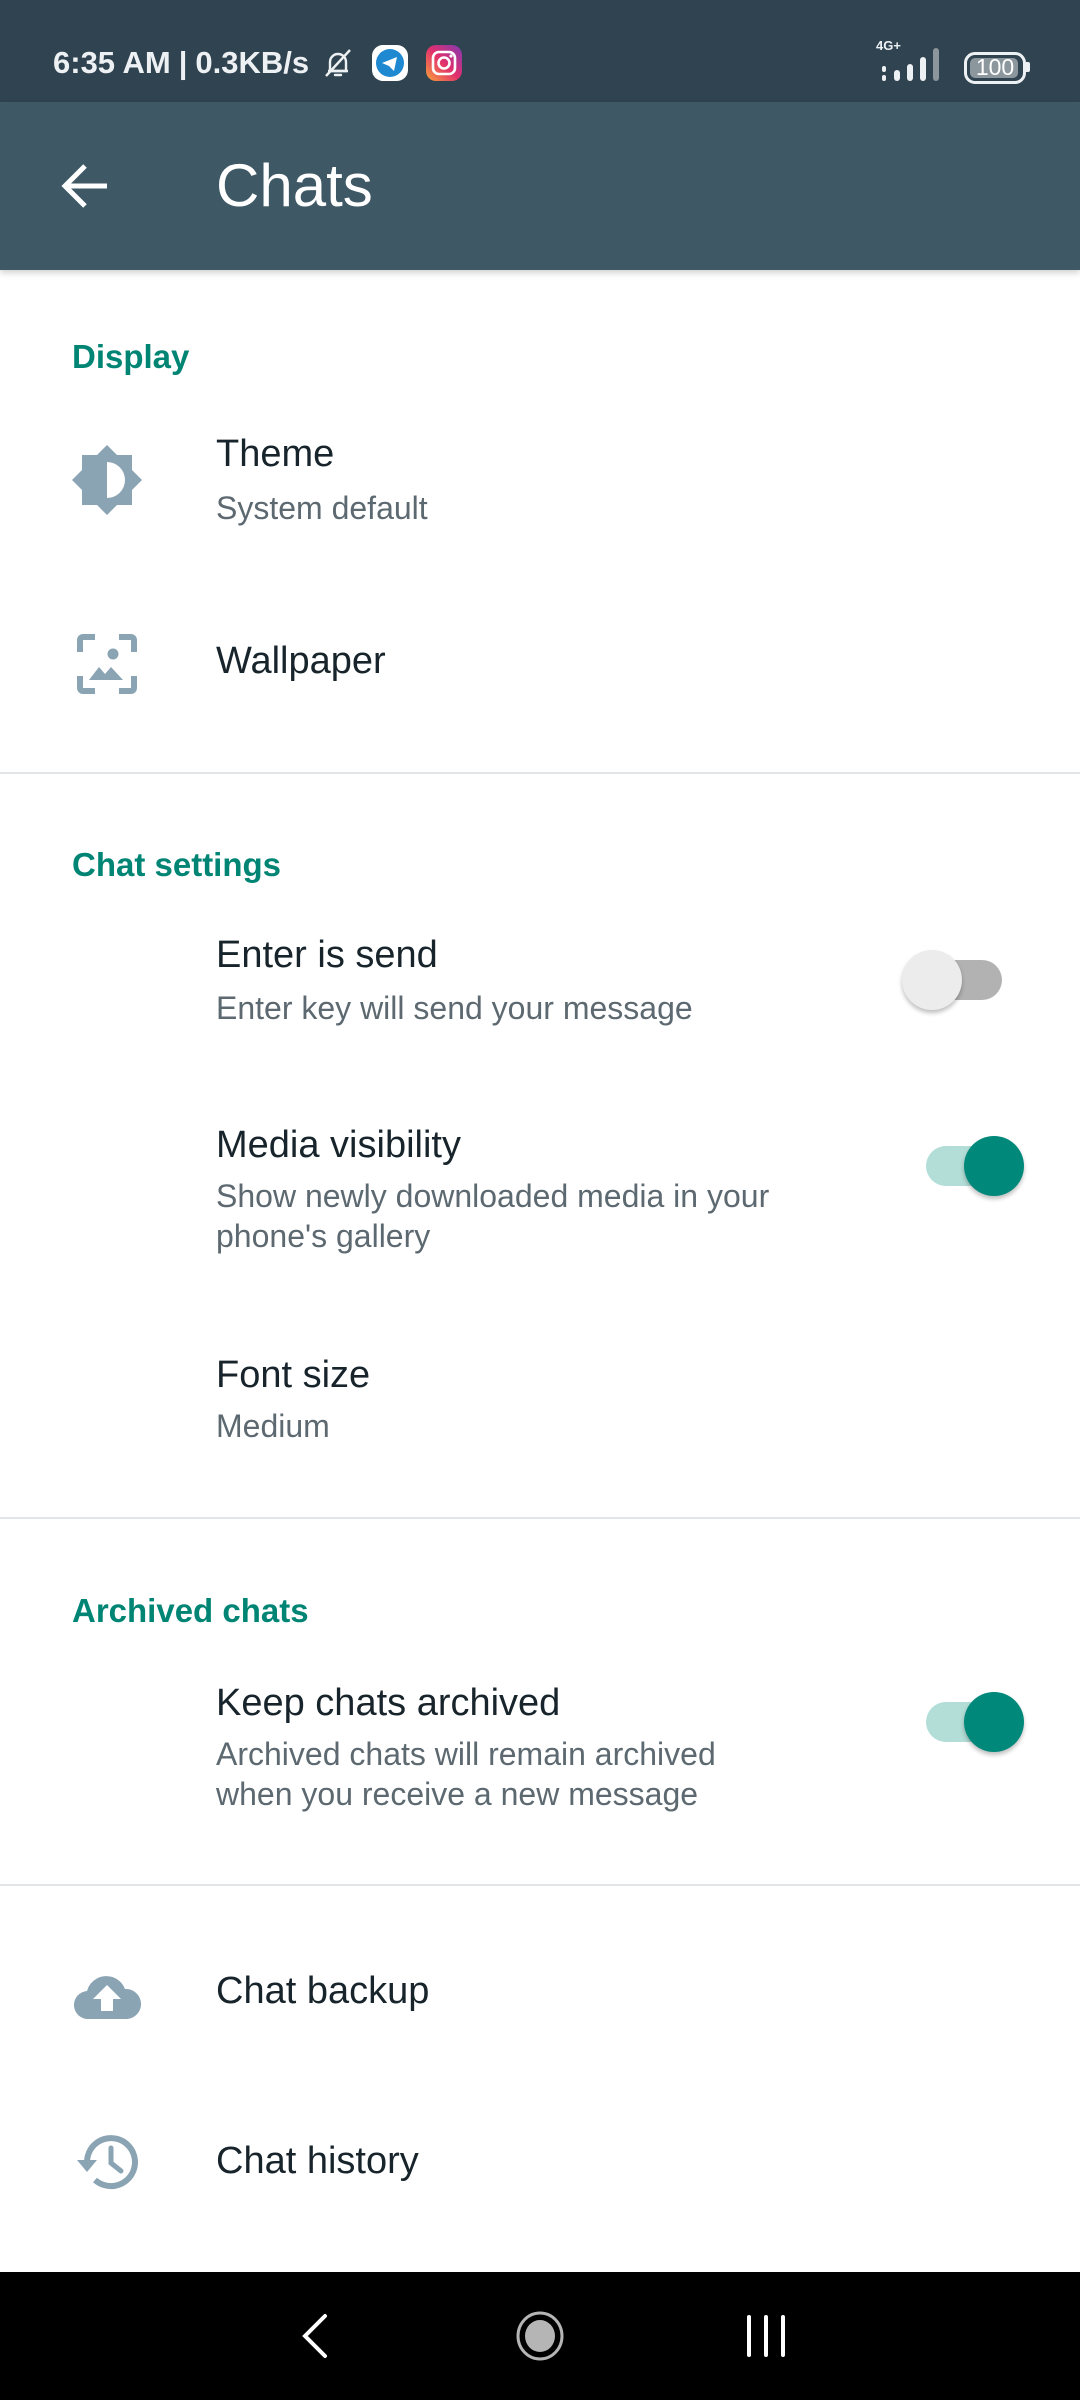 The image size is (1080, 2400). Describe the element at coordinates (540, 1995) in the screenshot. I see `setting-chat-backup: Chat backup` at that location.